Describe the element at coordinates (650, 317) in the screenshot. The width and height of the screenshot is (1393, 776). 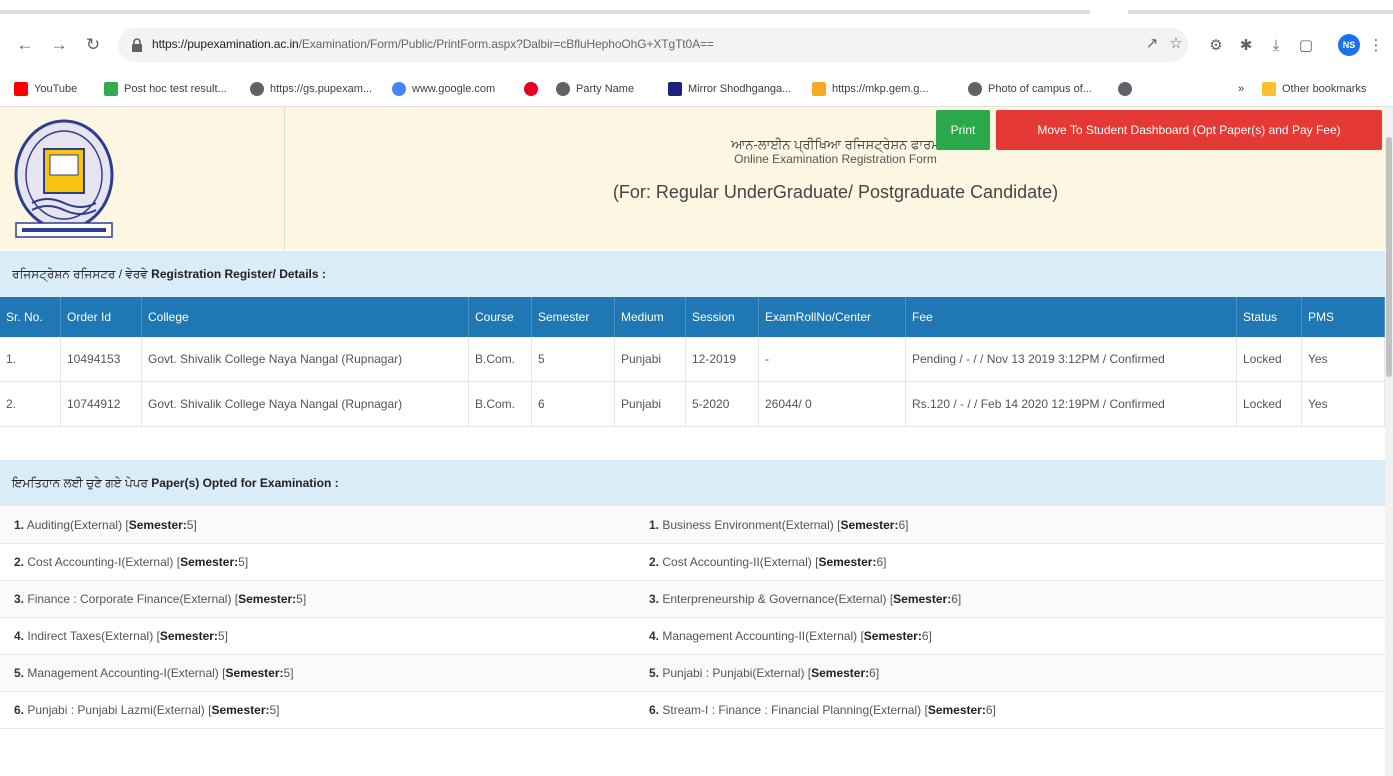
I see `col-medium: Medium` at that location.